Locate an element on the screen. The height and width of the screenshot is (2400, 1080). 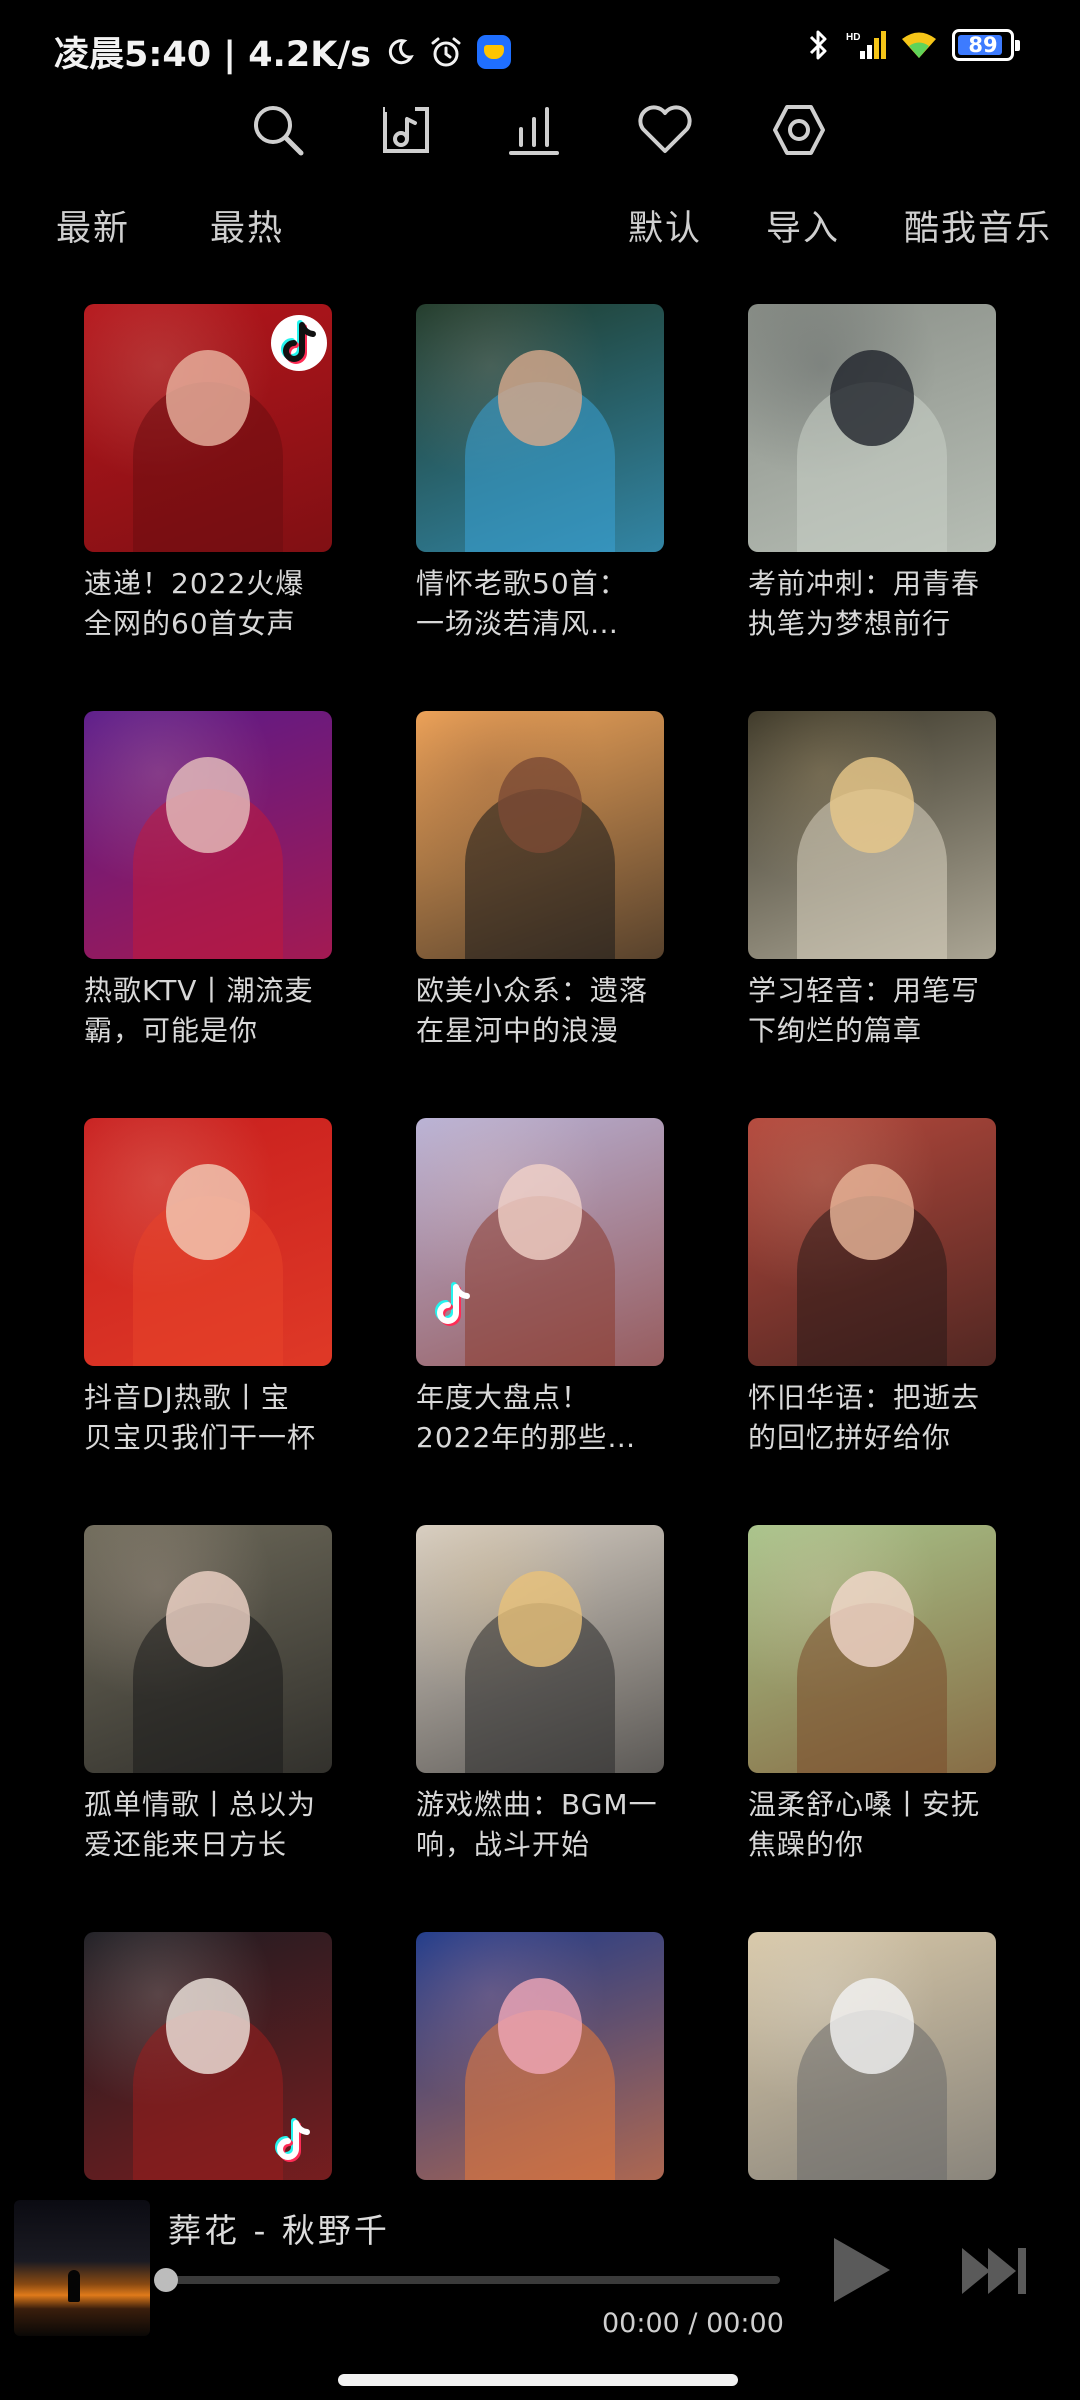
wifi-icon is located at coordinates (919, 45).